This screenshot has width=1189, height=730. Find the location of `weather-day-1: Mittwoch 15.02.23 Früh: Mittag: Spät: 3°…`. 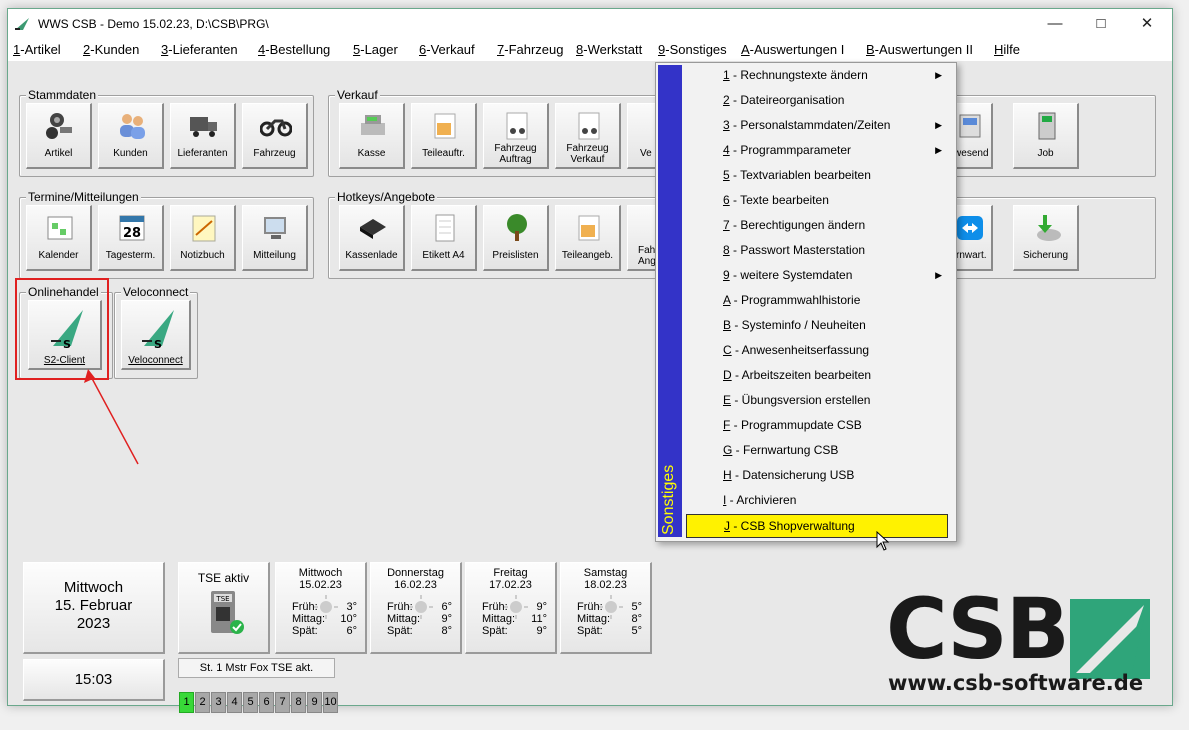

weather-day-1: Mittwoch 15.02.23 Früh: Mittag: Spät: 3°… is located at coordinates (321, 608).